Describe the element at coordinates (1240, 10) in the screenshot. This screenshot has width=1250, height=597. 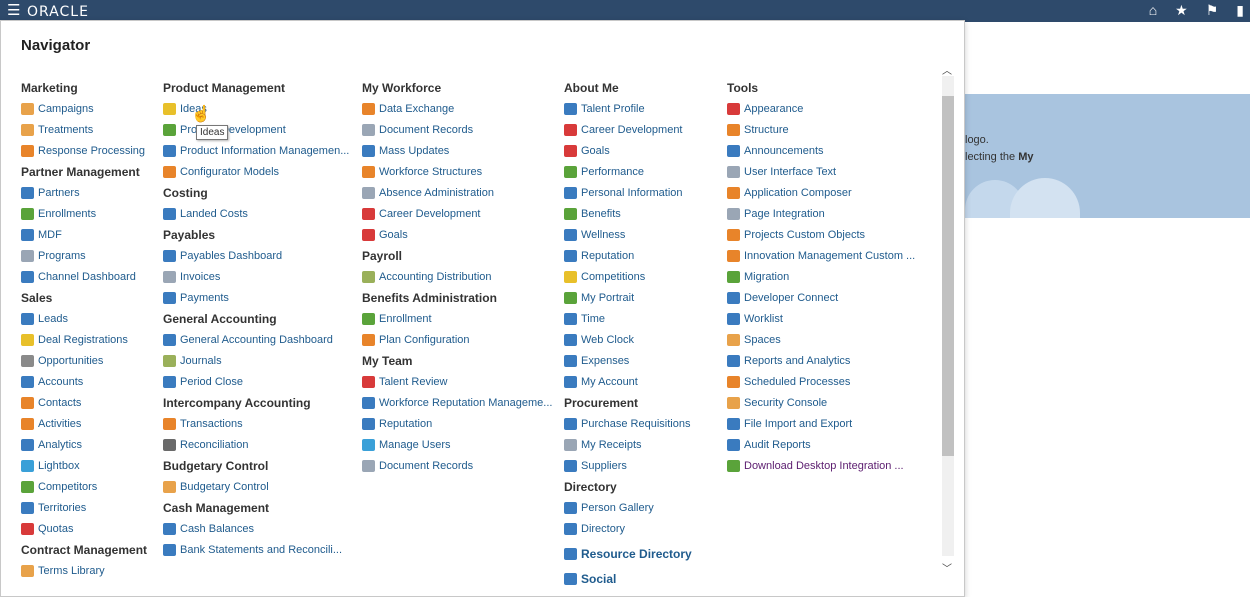
I see `chat-icon: ▮` at that location.